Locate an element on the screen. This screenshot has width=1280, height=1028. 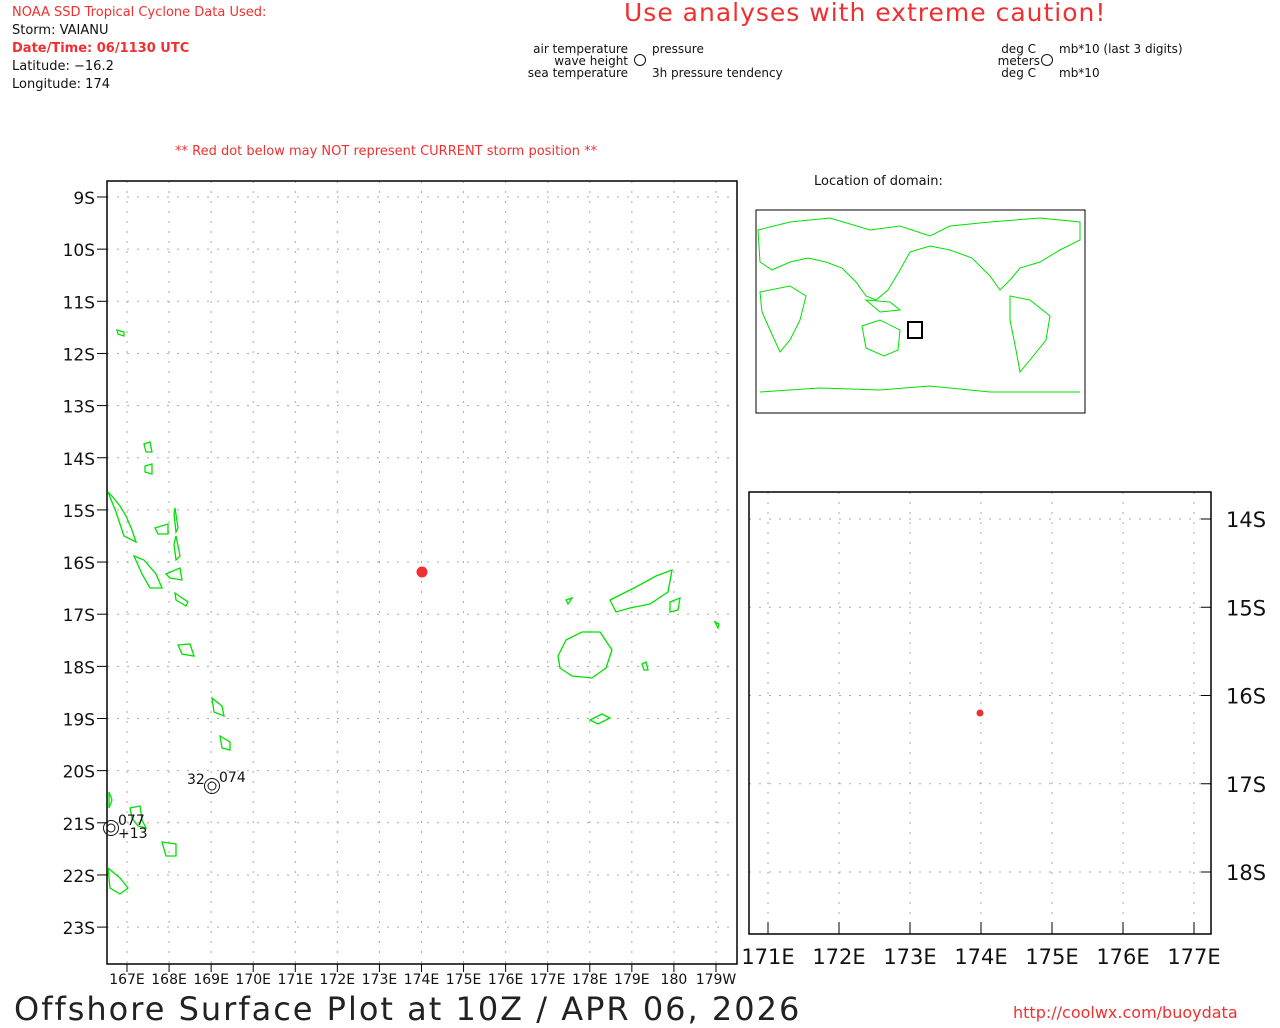
lat-label: 19S is located at coordinates (79, 721).